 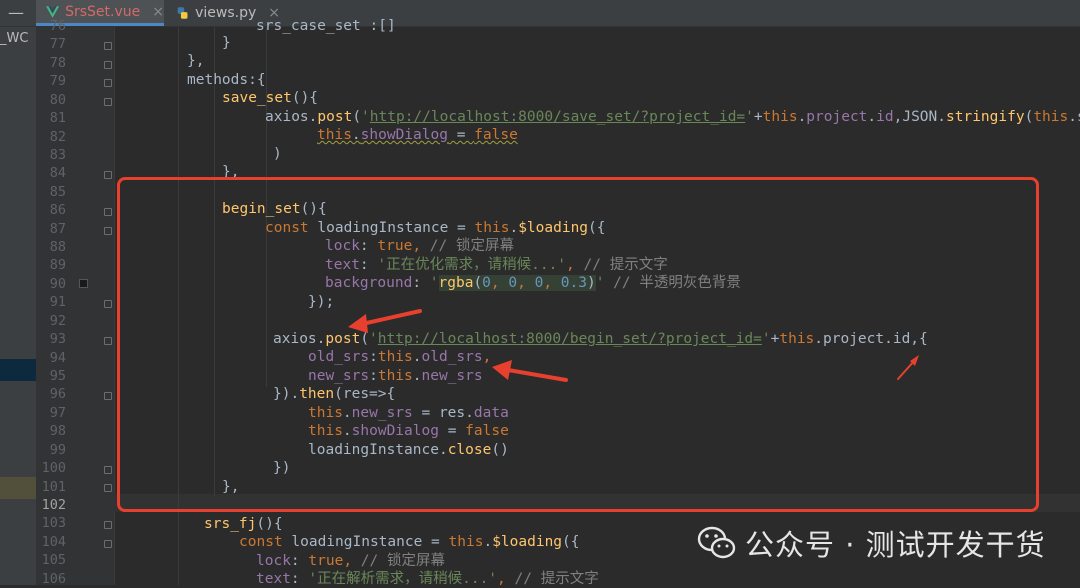 I want to click on wechat-icon, so click(x=716, y=542).